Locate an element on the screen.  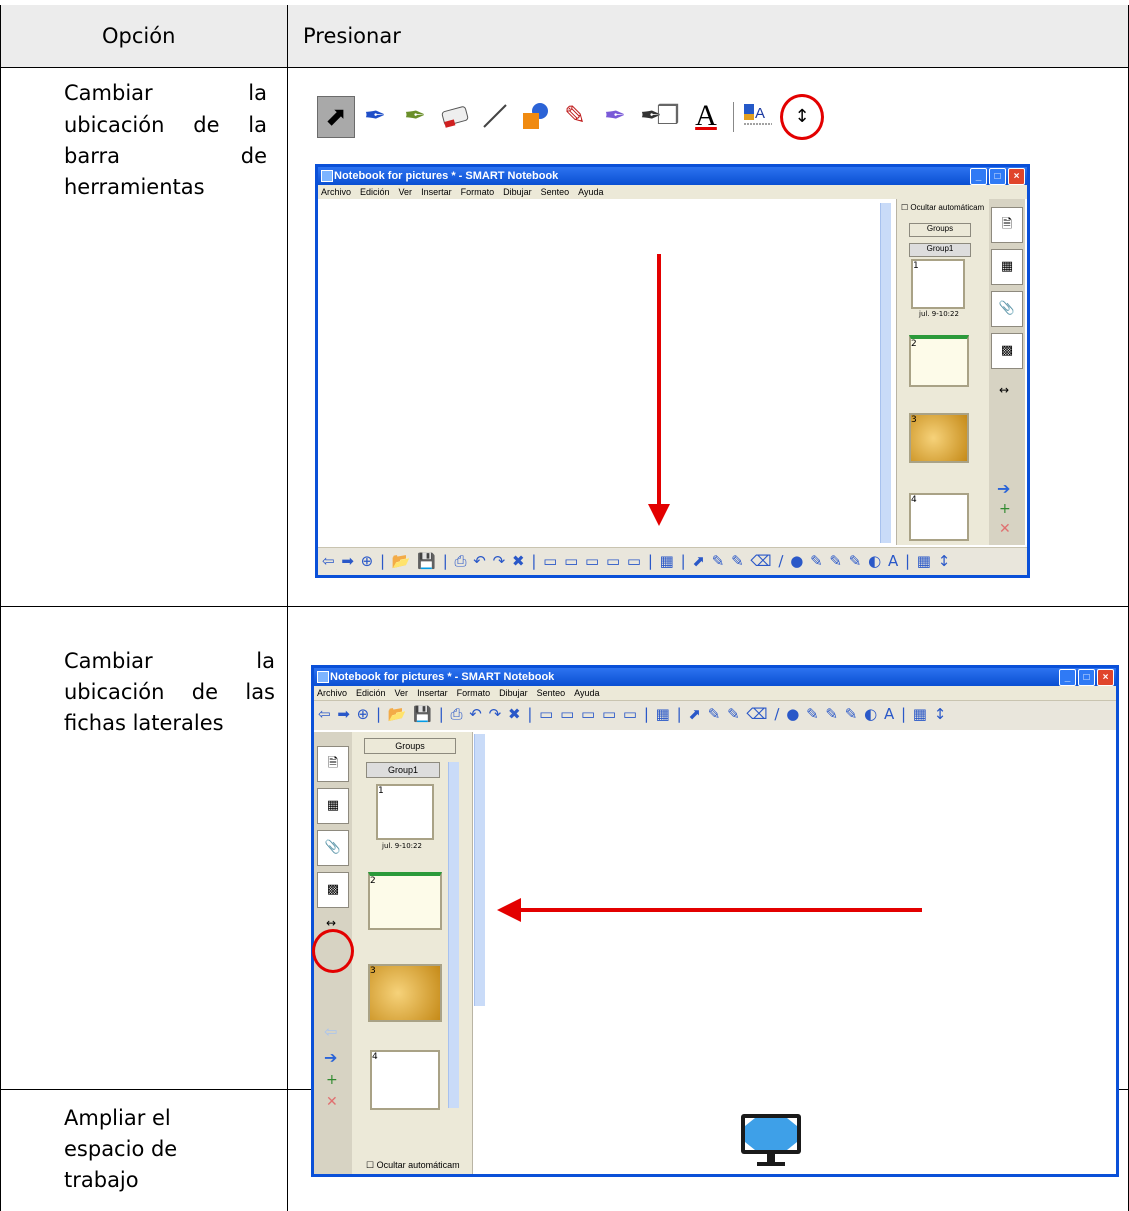
back-icon: ⇦ is located at coordinates (330, 1031).